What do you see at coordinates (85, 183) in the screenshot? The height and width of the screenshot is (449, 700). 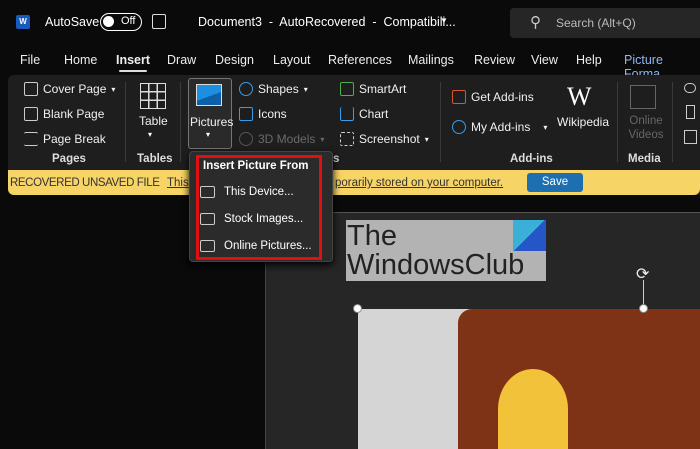 I see `banner-label: RECOVERED UNSAVED FILE` at bounding box center [85, 183].